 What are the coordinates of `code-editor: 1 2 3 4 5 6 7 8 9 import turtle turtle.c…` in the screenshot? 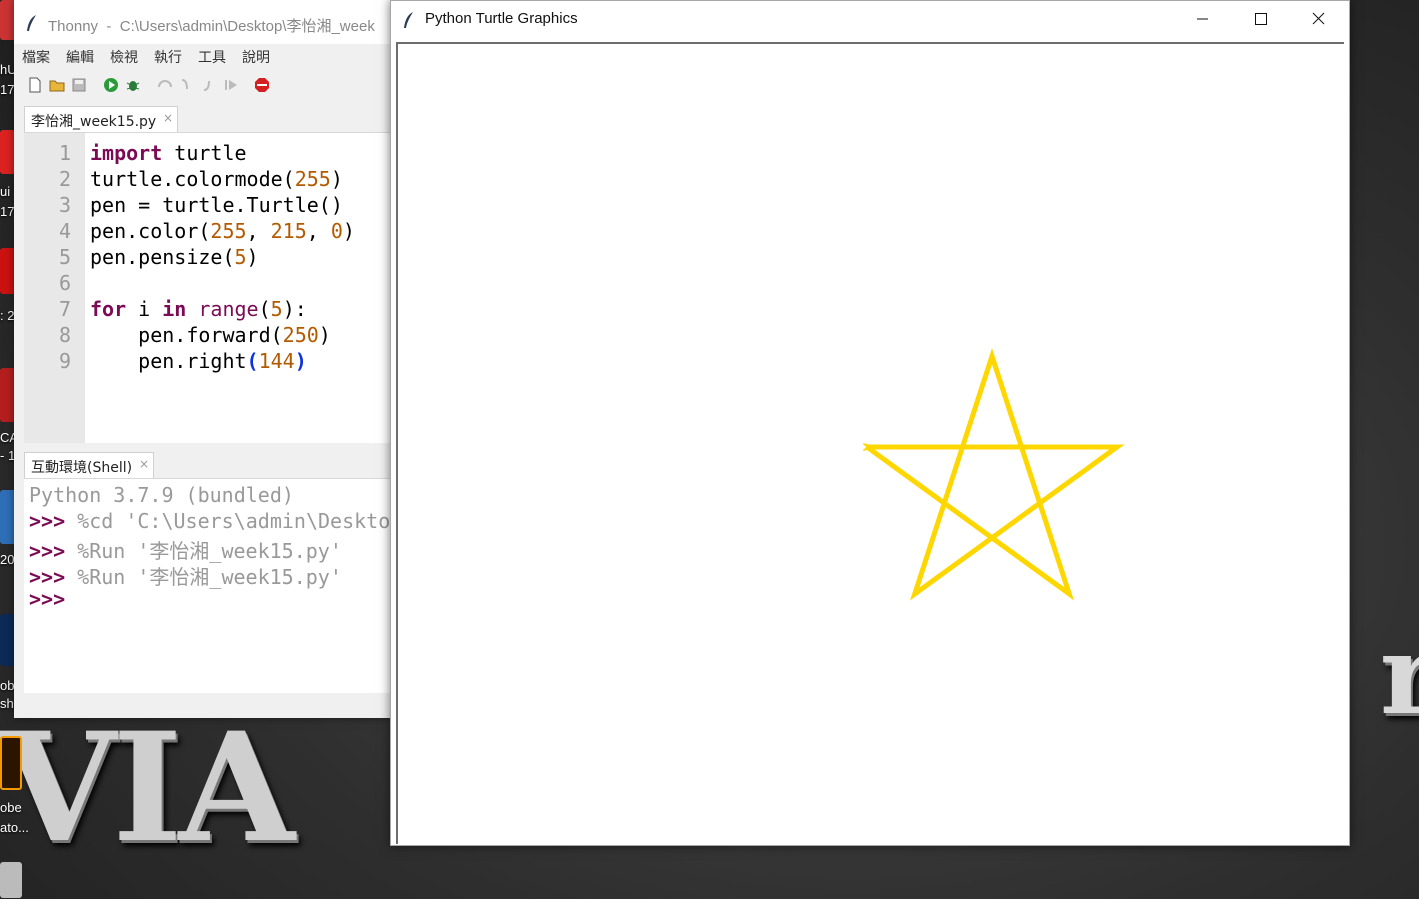 It's located at (207, 287).